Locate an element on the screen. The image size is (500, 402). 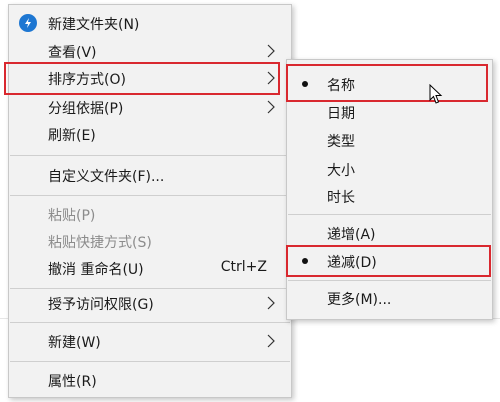
menu-item-grant-access: 授予访问权限(G) is located at coordinates (150, 303).